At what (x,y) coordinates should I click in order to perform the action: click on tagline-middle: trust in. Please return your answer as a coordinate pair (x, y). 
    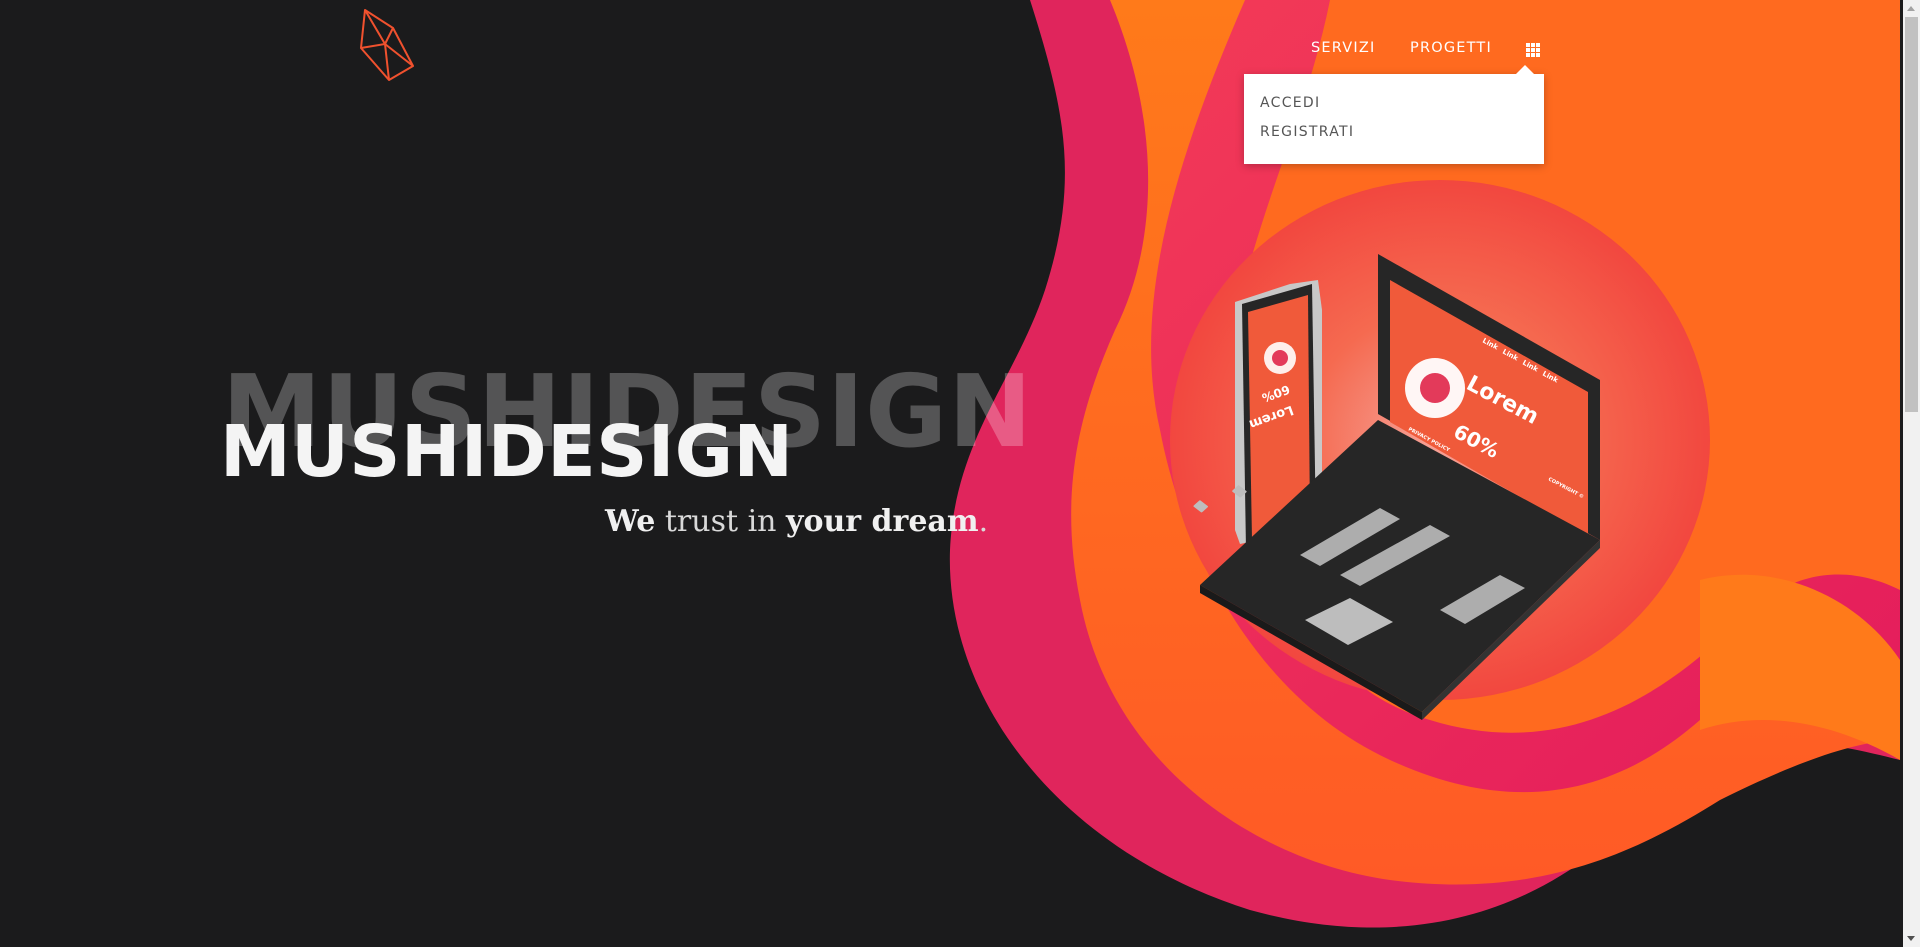
    Looking at the image, I should click on (721, 521).